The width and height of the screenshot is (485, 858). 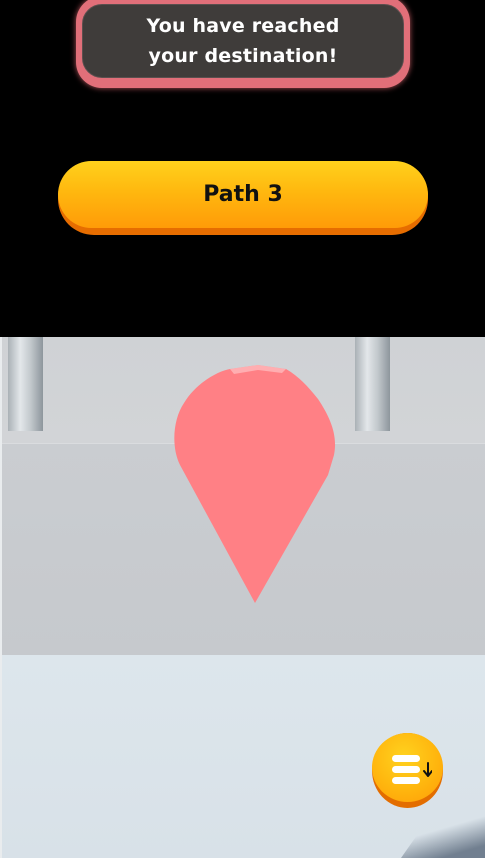 I want to click on path-button-label: Path 3, so click(x=243, y=194).